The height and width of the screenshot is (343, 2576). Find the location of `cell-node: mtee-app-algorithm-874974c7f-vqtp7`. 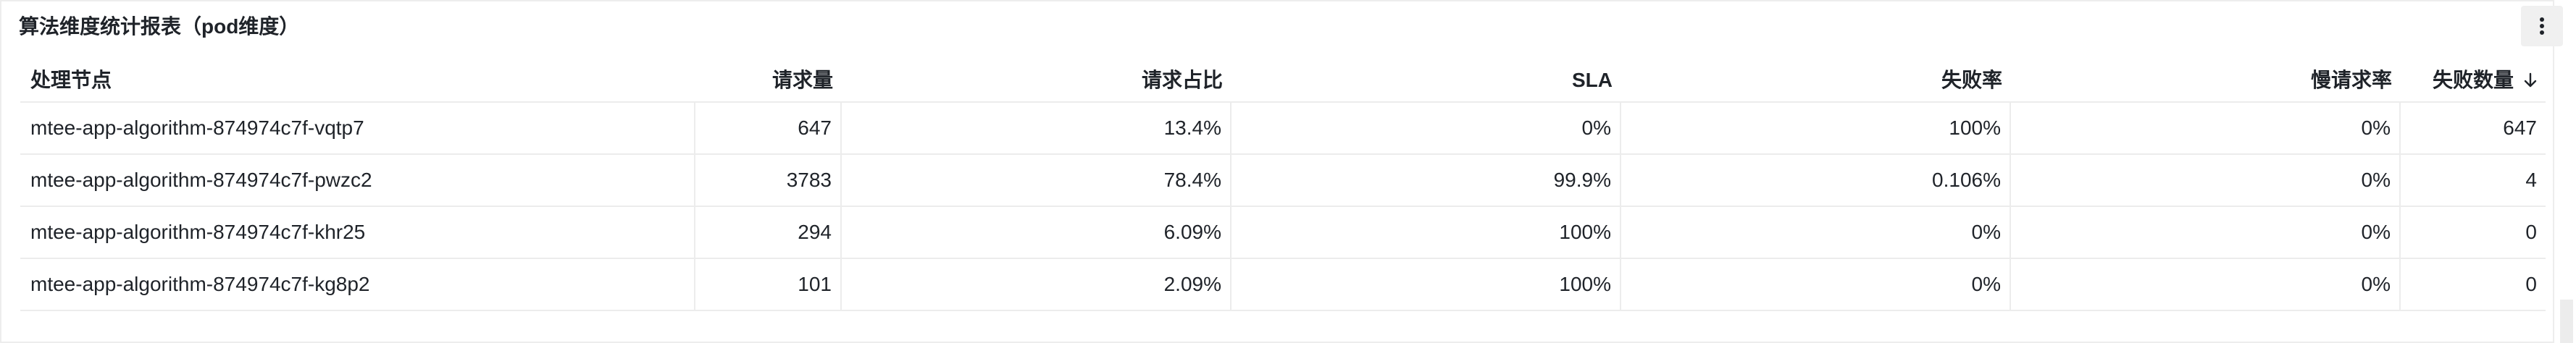

cell-node: mtee-app-algorithm-874974c7f-vqtp7 is located at coordinates (357, 128).